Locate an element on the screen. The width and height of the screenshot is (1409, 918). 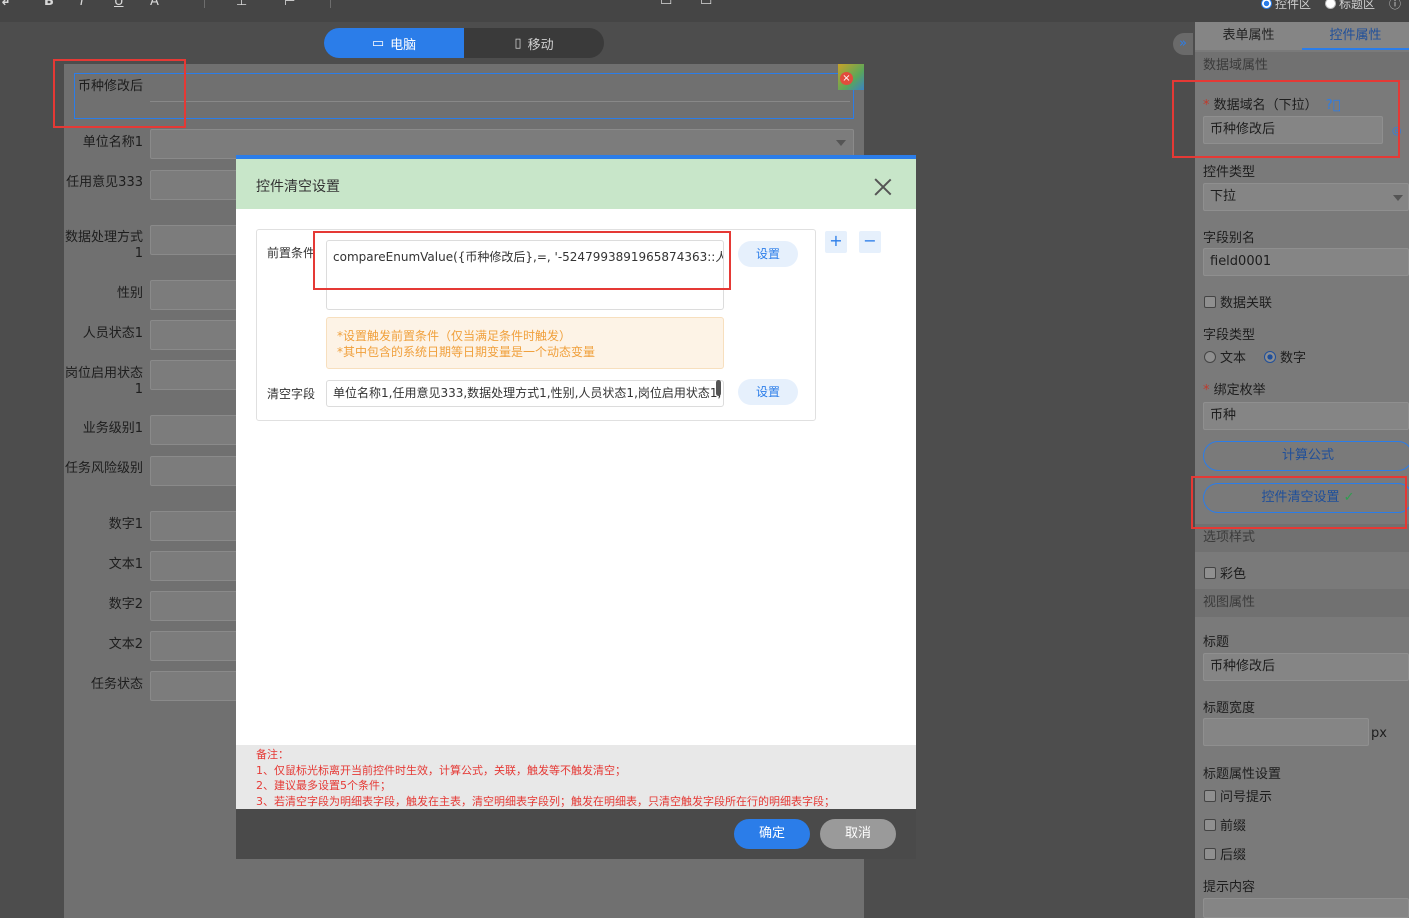
remove-condition-button: − is located at coordinates (870, 242).